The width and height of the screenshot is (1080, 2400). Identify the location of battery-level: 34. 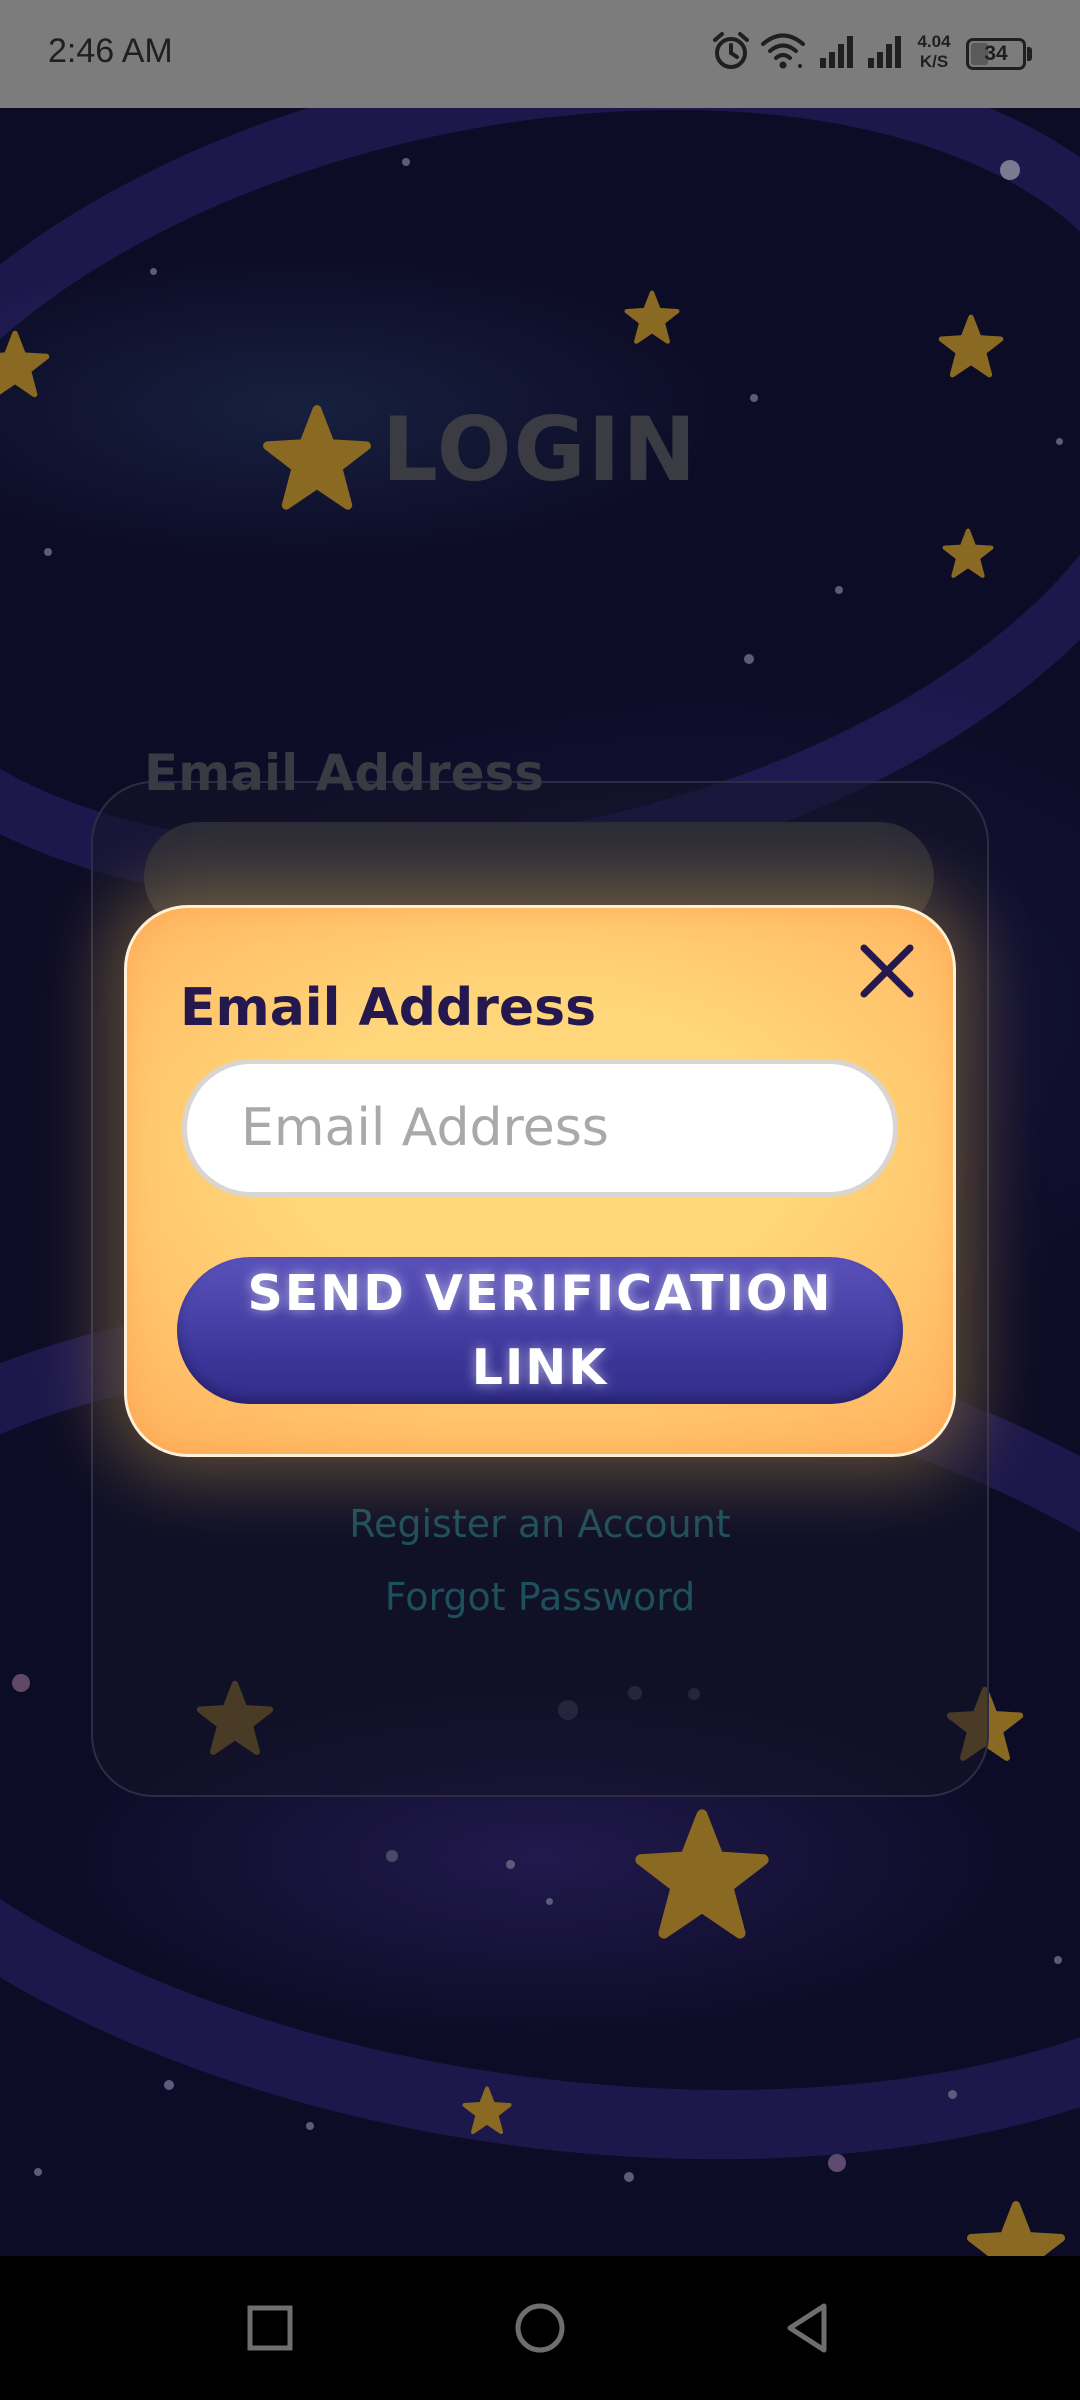
(996, 53).